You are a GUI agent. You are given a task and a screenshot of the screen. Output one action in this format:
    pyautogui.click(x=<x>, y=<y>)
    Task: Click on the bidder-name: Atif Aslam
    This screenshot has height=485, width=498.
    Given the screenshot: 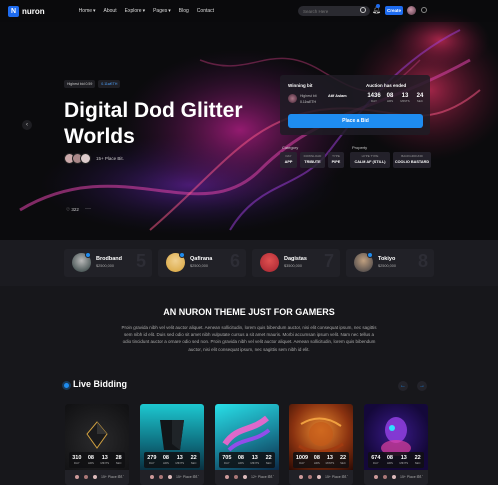 What is the action you would take?
    pyautogui.click(x=337, y=96)
    